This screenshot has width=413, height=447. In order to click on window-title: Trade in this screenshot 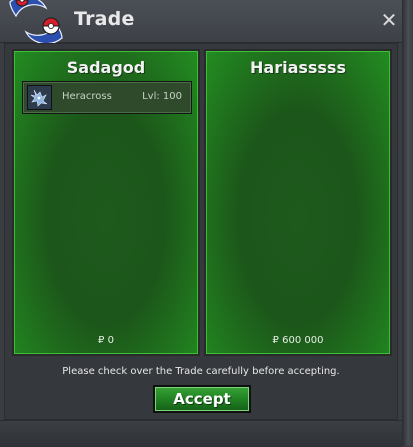, I will do `click(104, 19)`.